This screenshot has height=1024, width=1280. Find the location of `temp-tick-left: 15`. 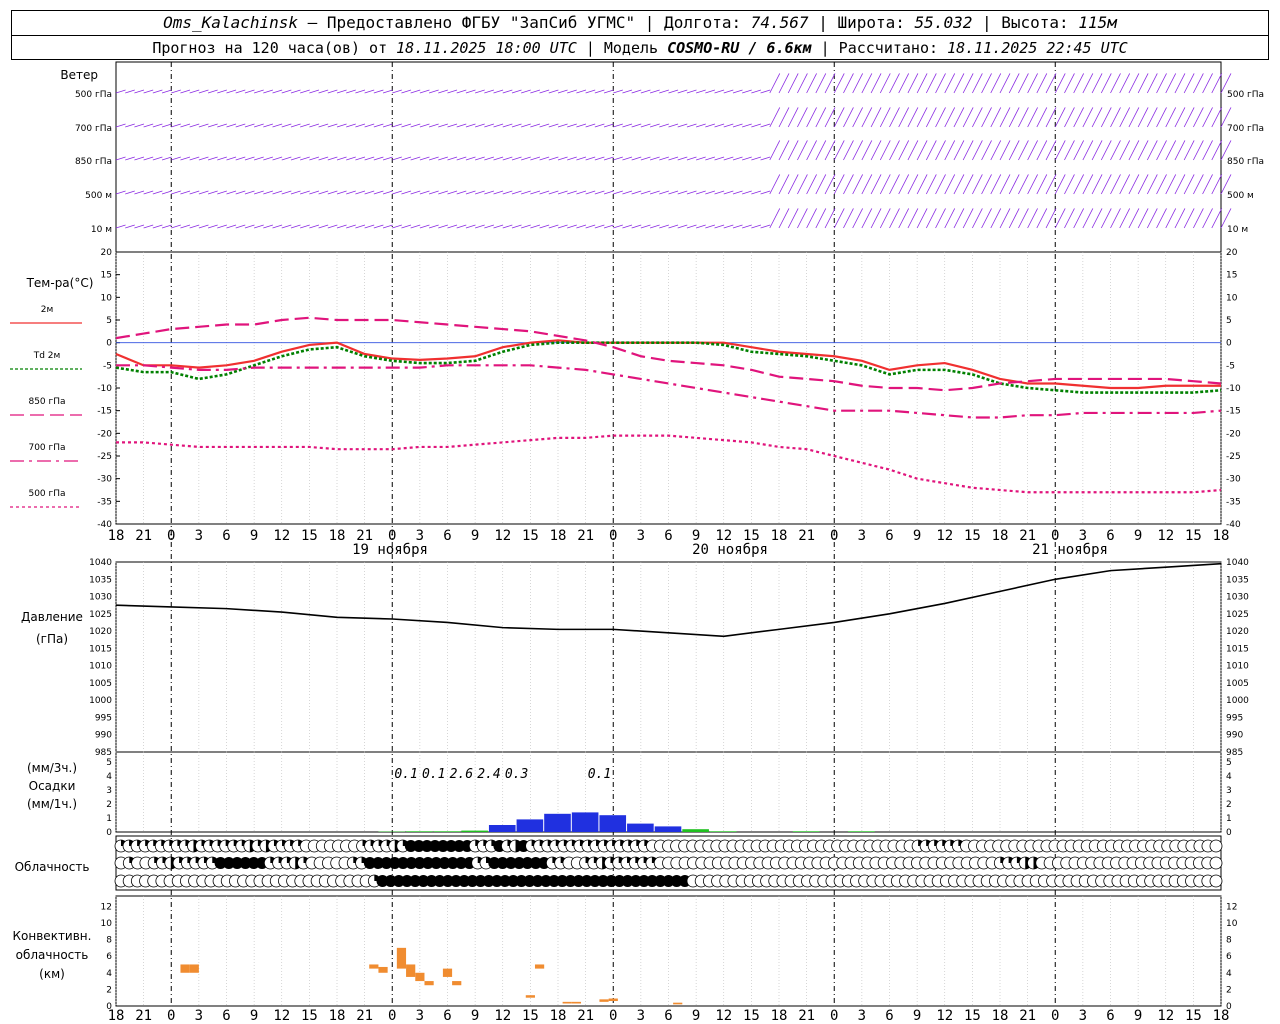

temp-tick-left: 15 is located at coordinates (106, 276).